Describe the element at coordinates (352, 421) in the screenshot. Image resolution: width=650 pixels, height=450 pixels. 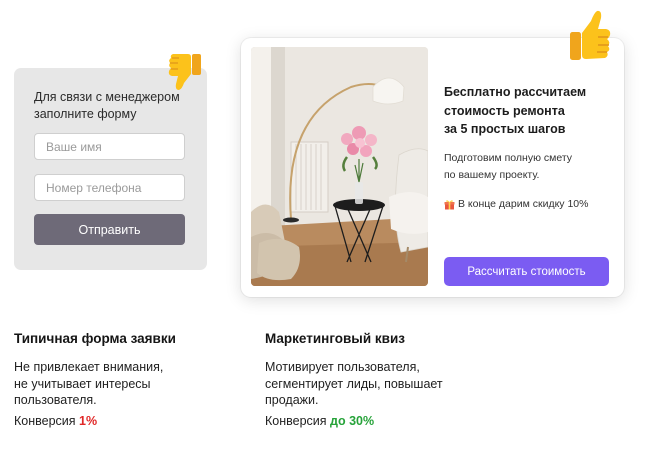
I see `conversion-value: до 30%` at that location.